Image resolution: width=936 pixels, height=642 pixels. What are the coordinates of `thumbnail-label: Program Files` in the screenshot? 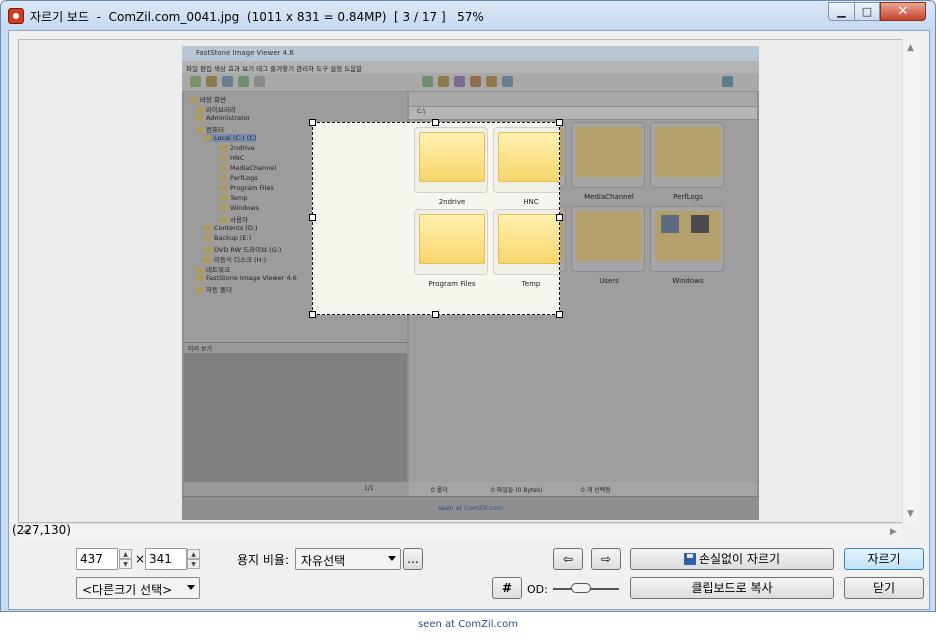 It's located at (452, 284).